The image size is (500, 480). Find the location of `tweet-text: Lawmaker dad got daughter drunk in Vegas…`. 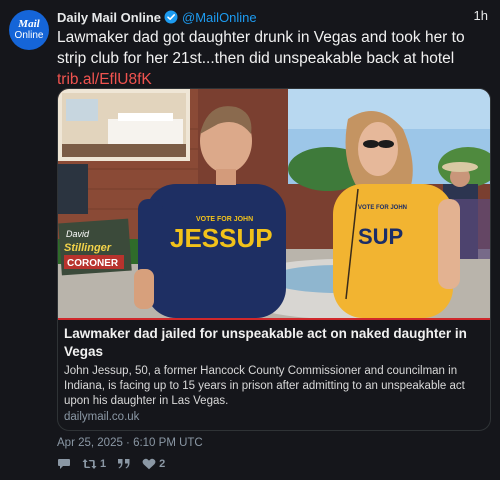

tweet-text: Lawmaker dad got daughter drunk in Vegas… is located at coordinates (273, 58).